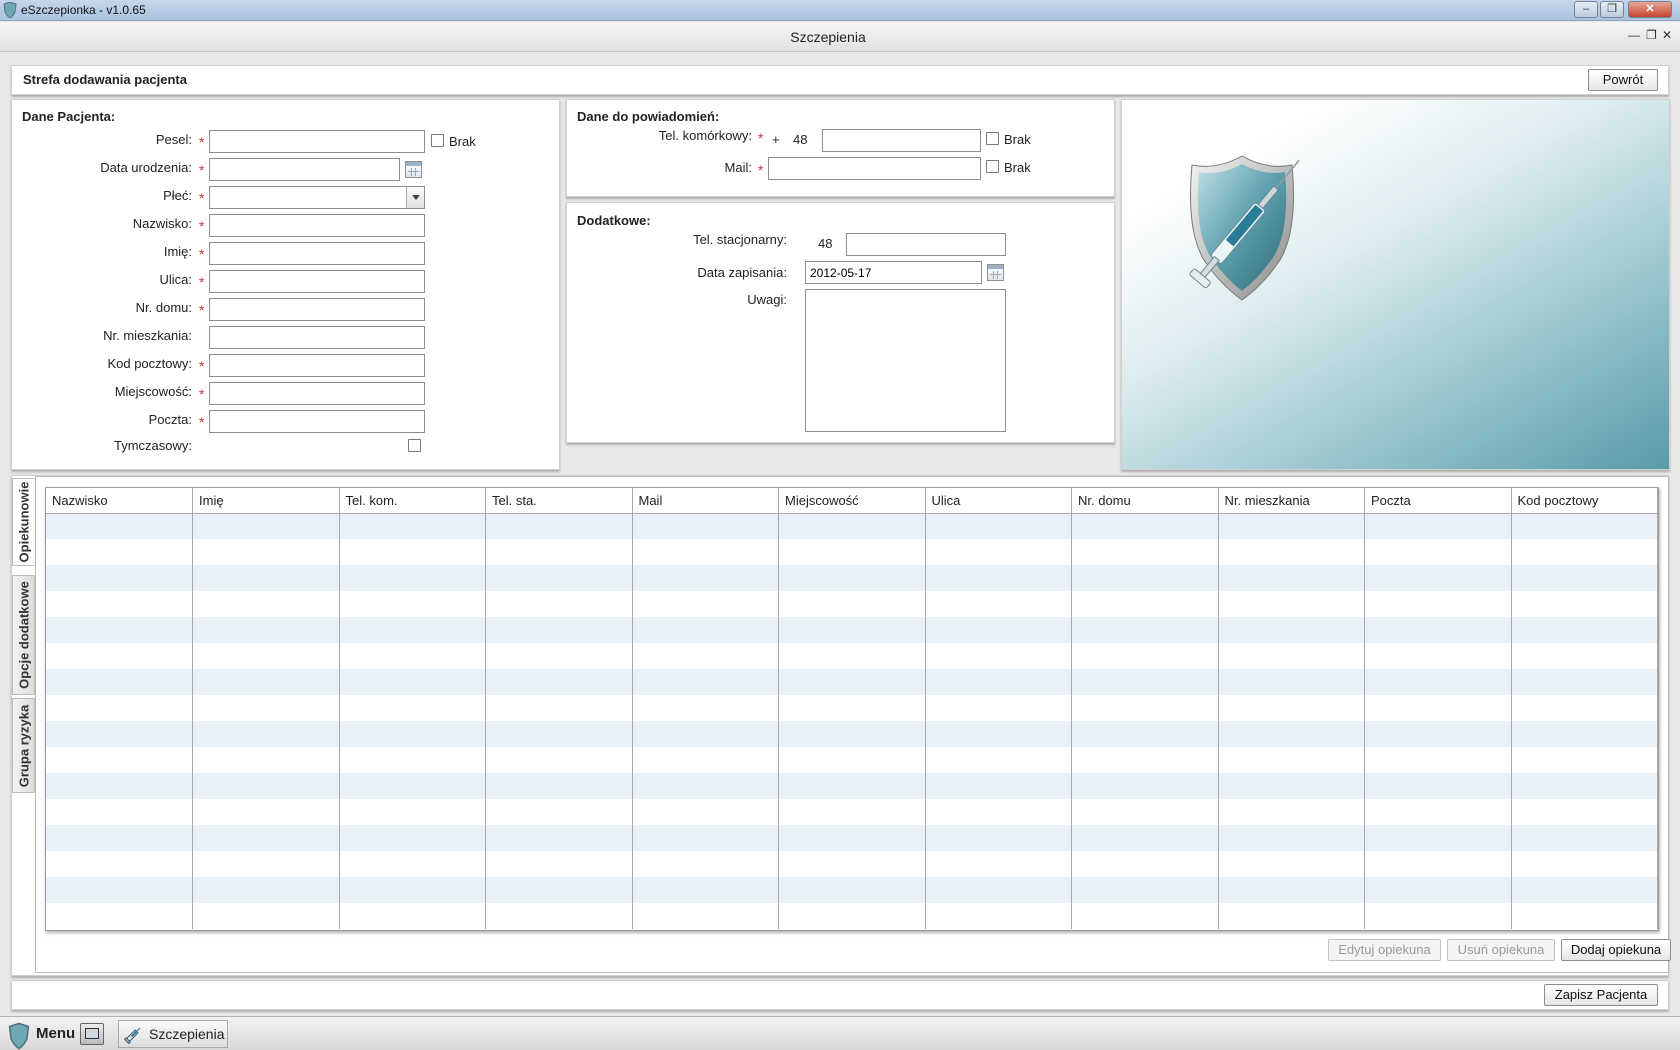  I want to click on street-label: Ulica:, so click(175, 279).